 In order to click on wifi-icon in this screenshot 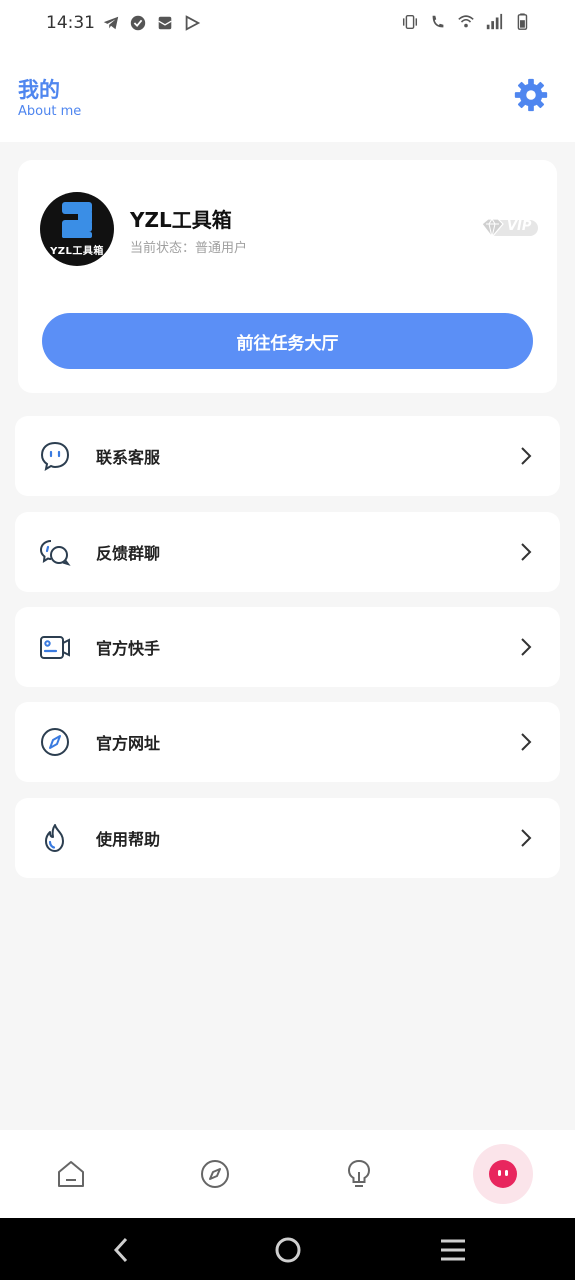, I will do `click(466, 21)`.